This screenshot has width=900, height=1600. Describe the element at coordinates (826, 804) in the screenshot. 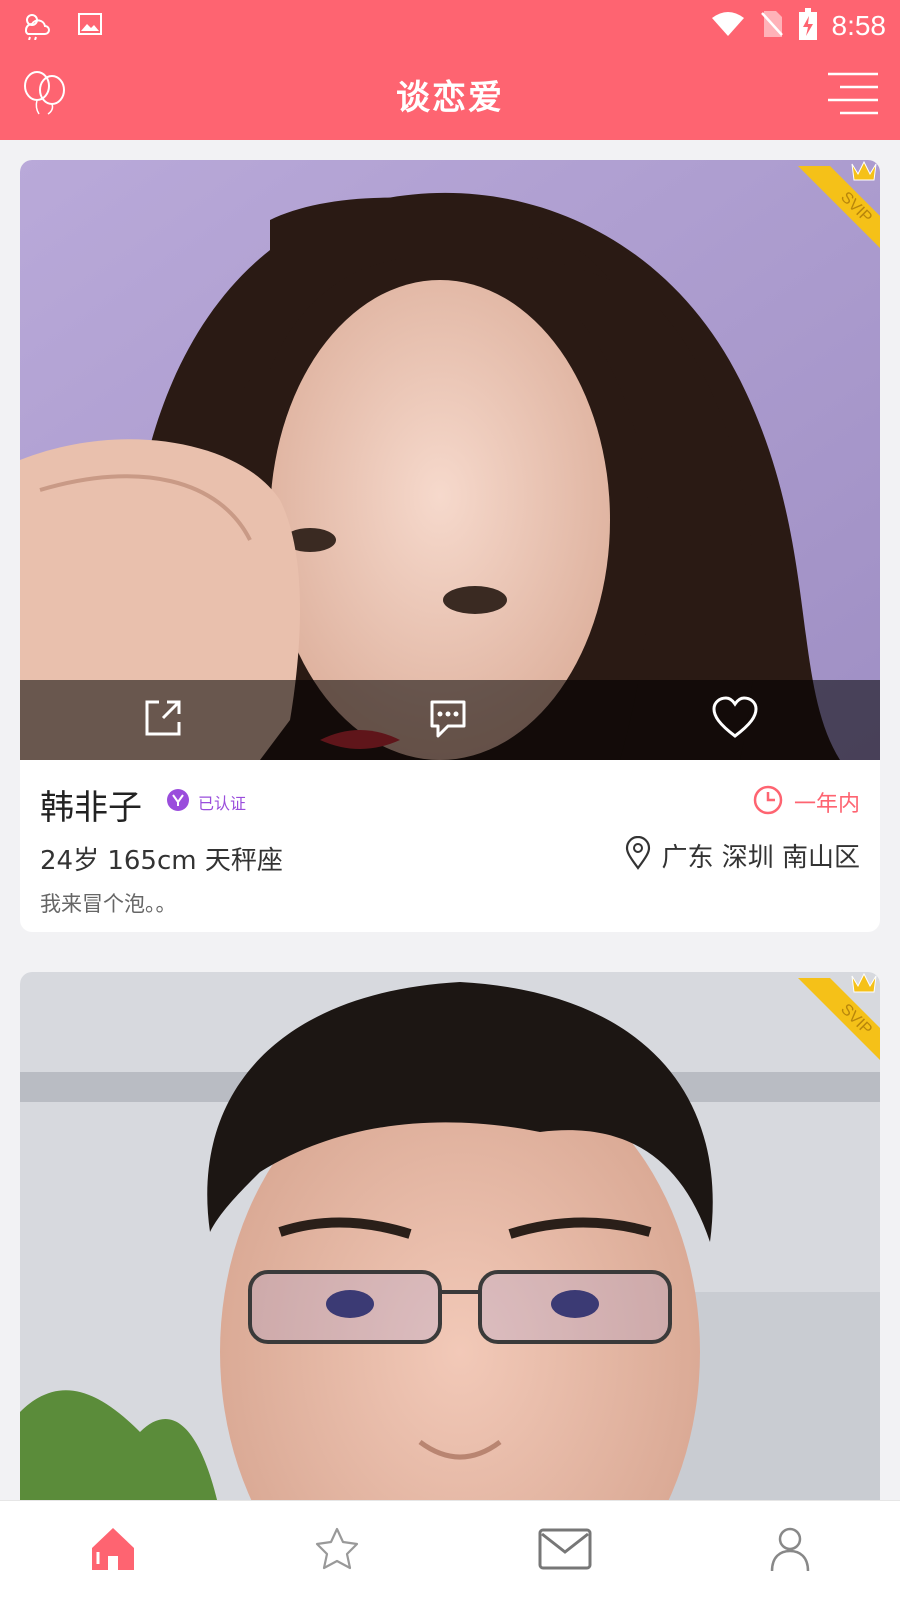

I see `last-active-label: 一年内` at that location.